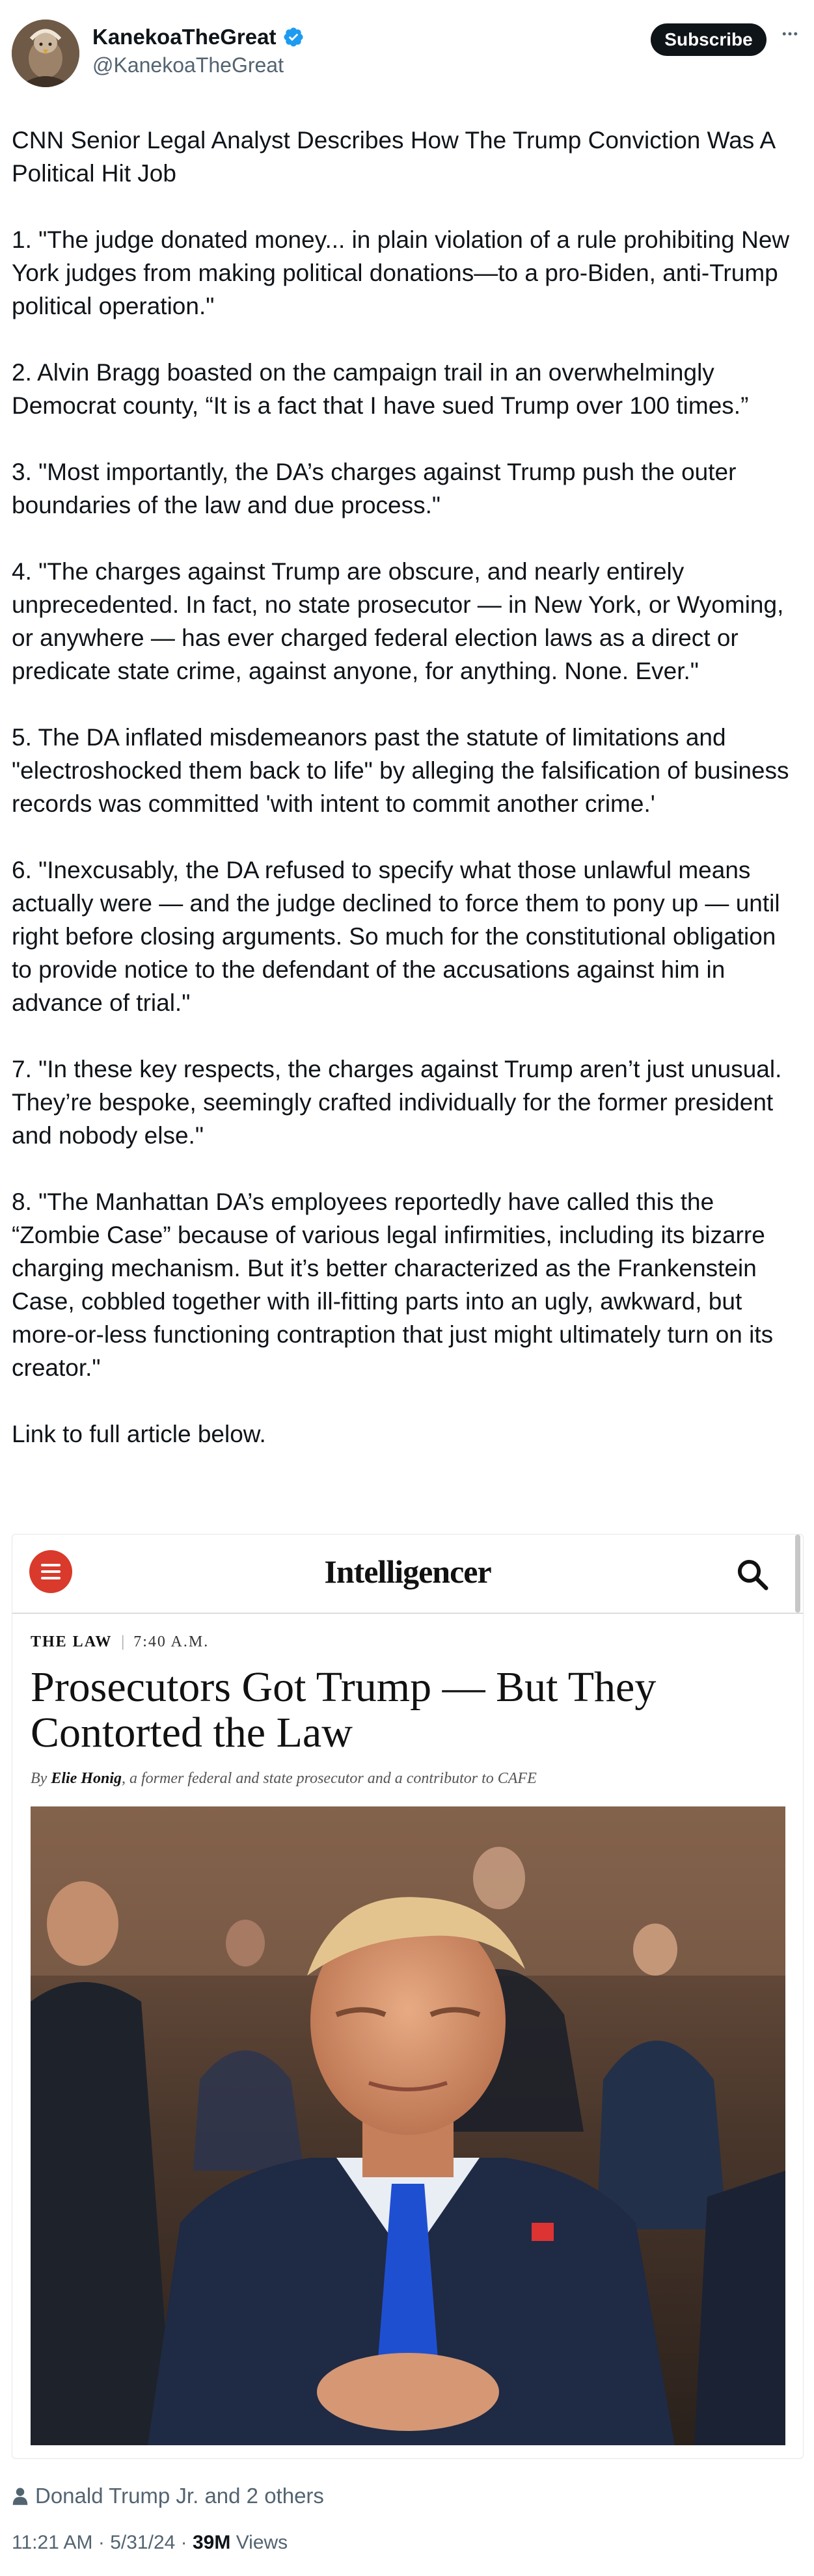 This screenshot has height=2576, width=814. What do you see at coordinates (184, 37) in the screenshot?
I see `display-name: KanekoaTheGreat` at bounding box center [184, 37].